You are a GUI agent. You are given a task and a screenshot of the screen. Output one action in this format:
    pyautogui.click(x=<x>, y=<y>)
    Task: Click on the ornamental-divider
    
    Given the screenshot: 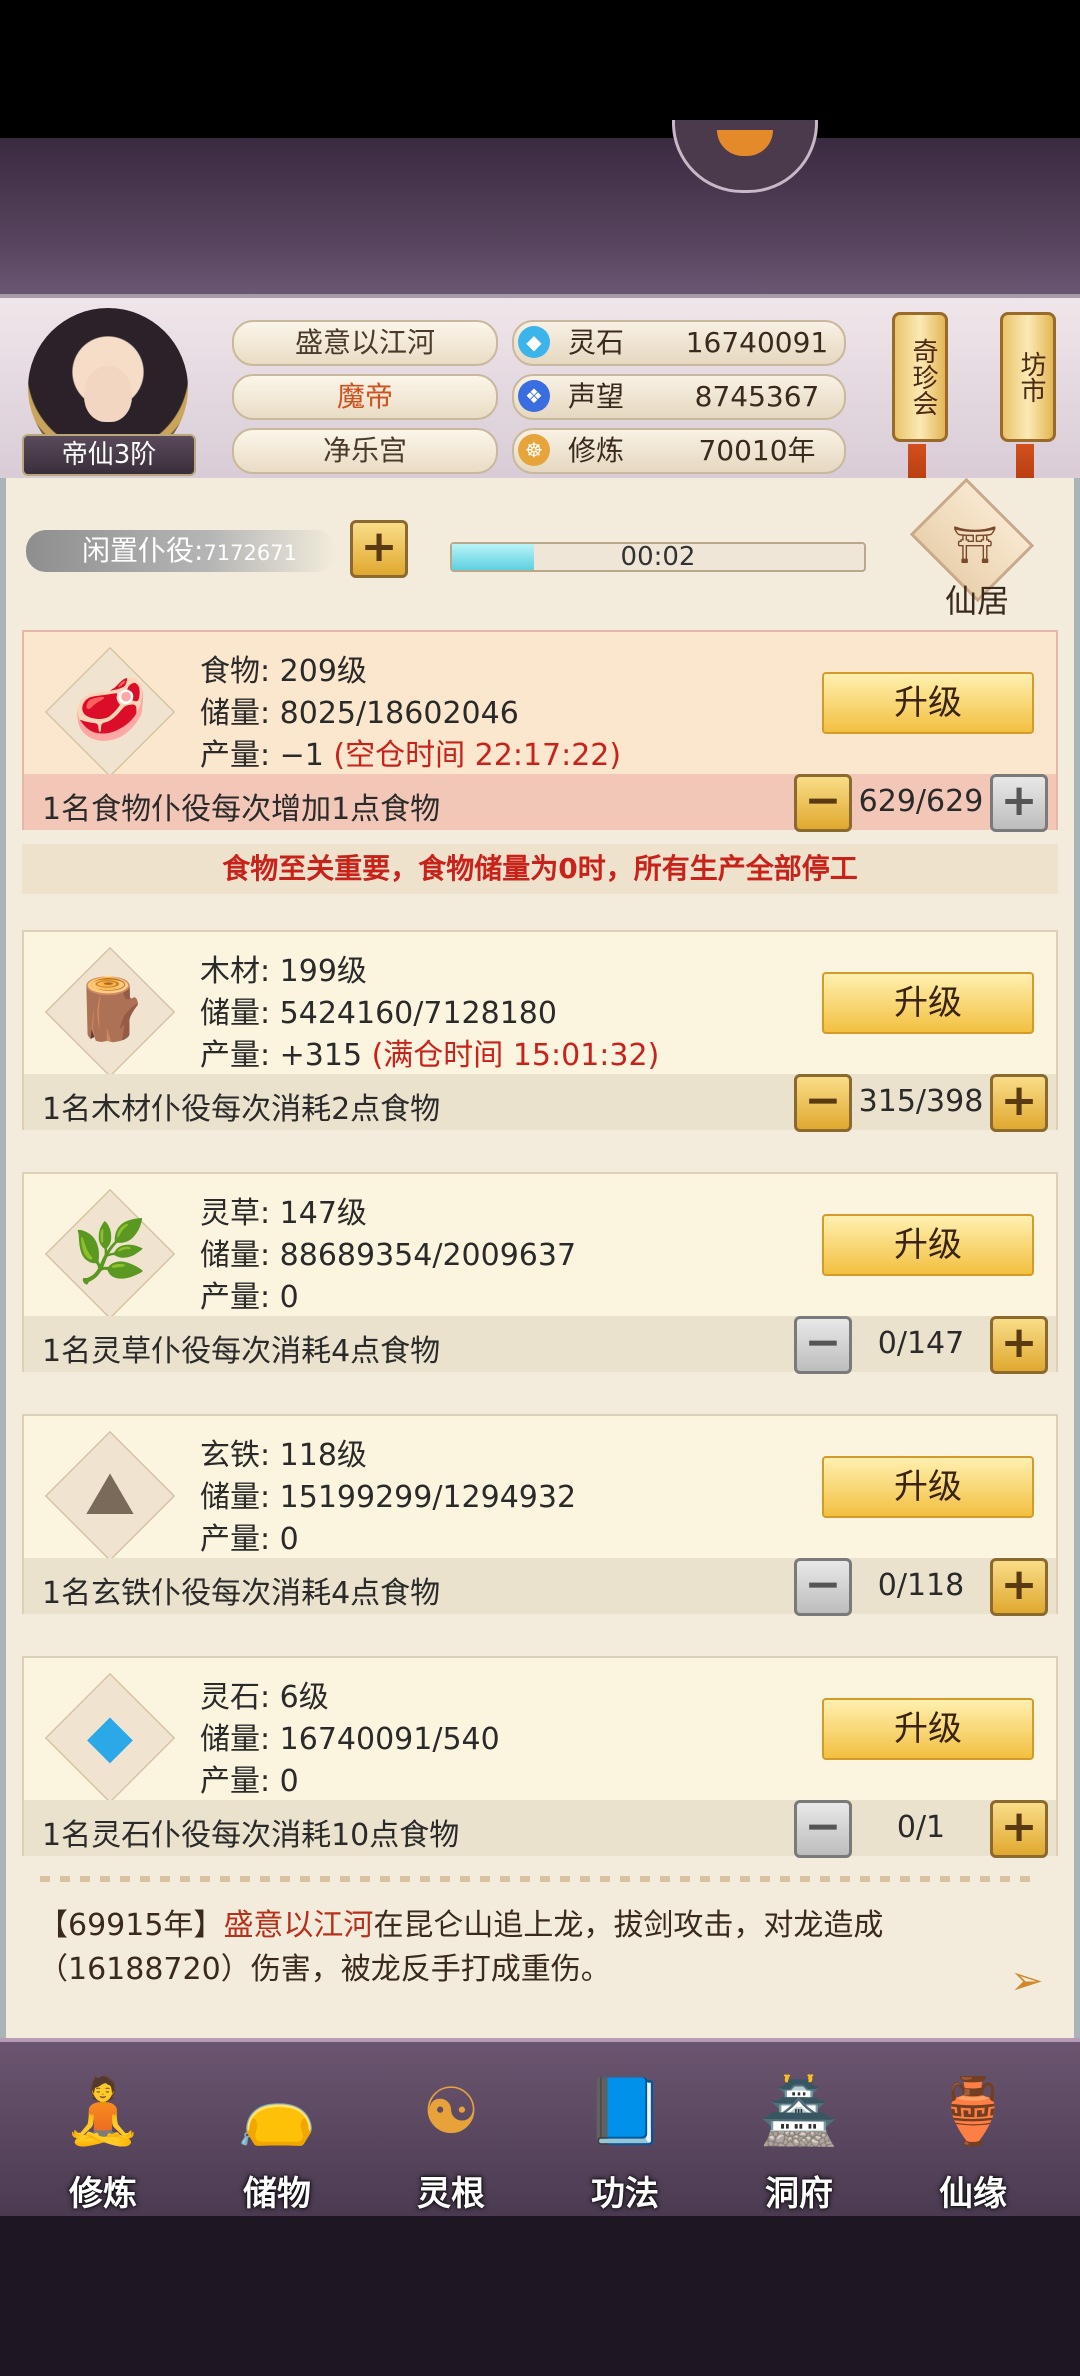 What is the action you would take?
    pyautogui.click(x=540, y=1879)
    